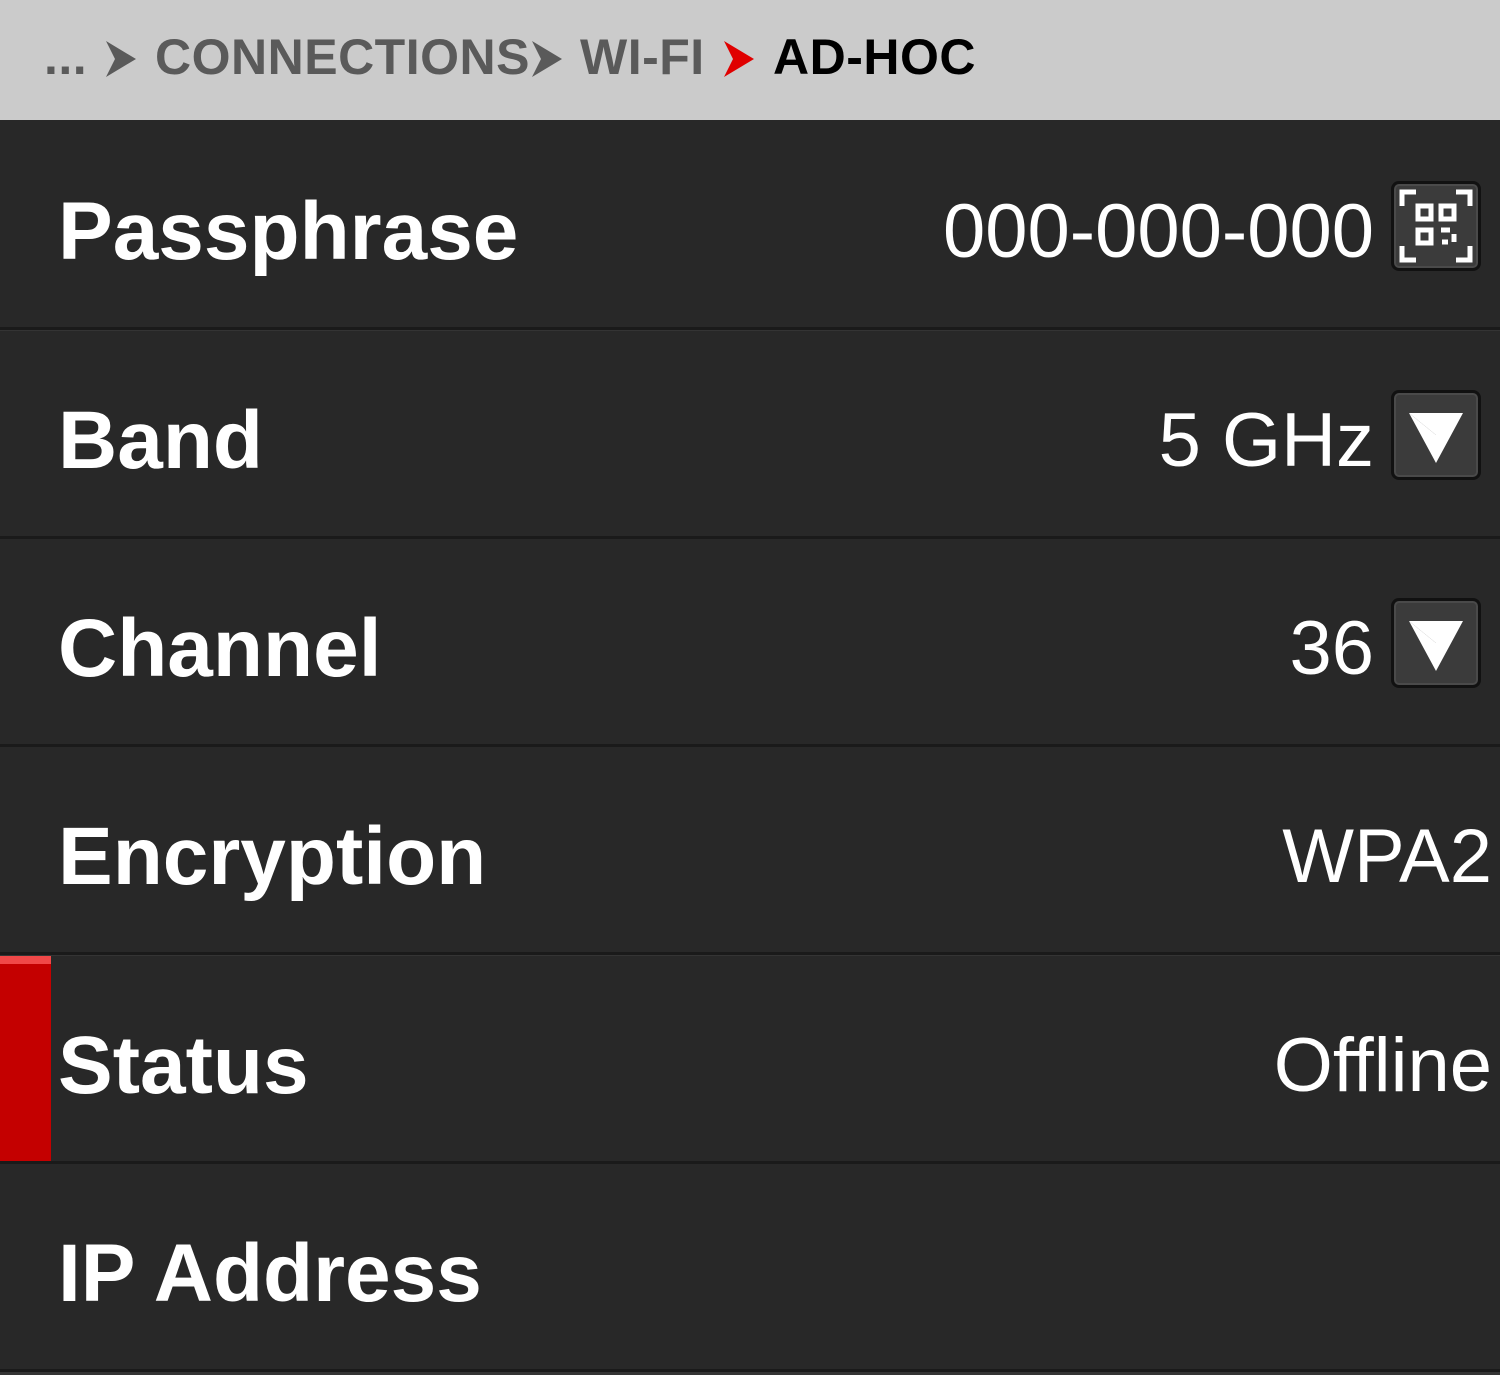  Describe the element at coordinates (288, 231) in the screenshot. I see `passphrase-label: Passphrase` at that location.